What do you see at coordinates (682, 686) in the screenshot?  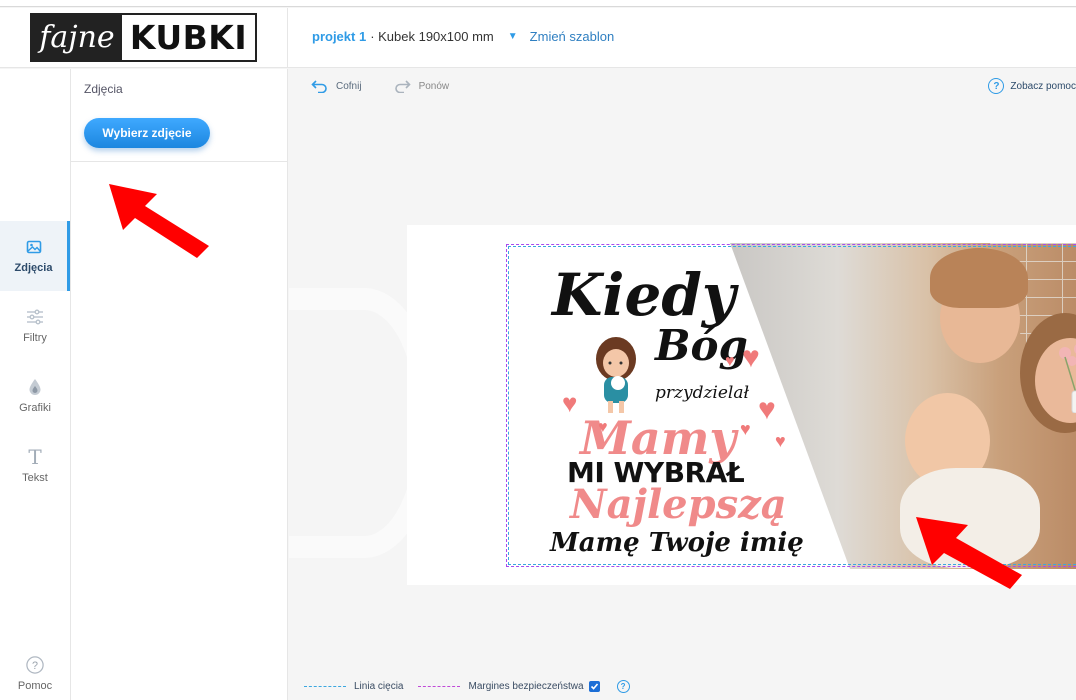 I see `guides-legend: Linia cięcia Margines bezpieczeństwa ?` at bounding box center [682, 686].